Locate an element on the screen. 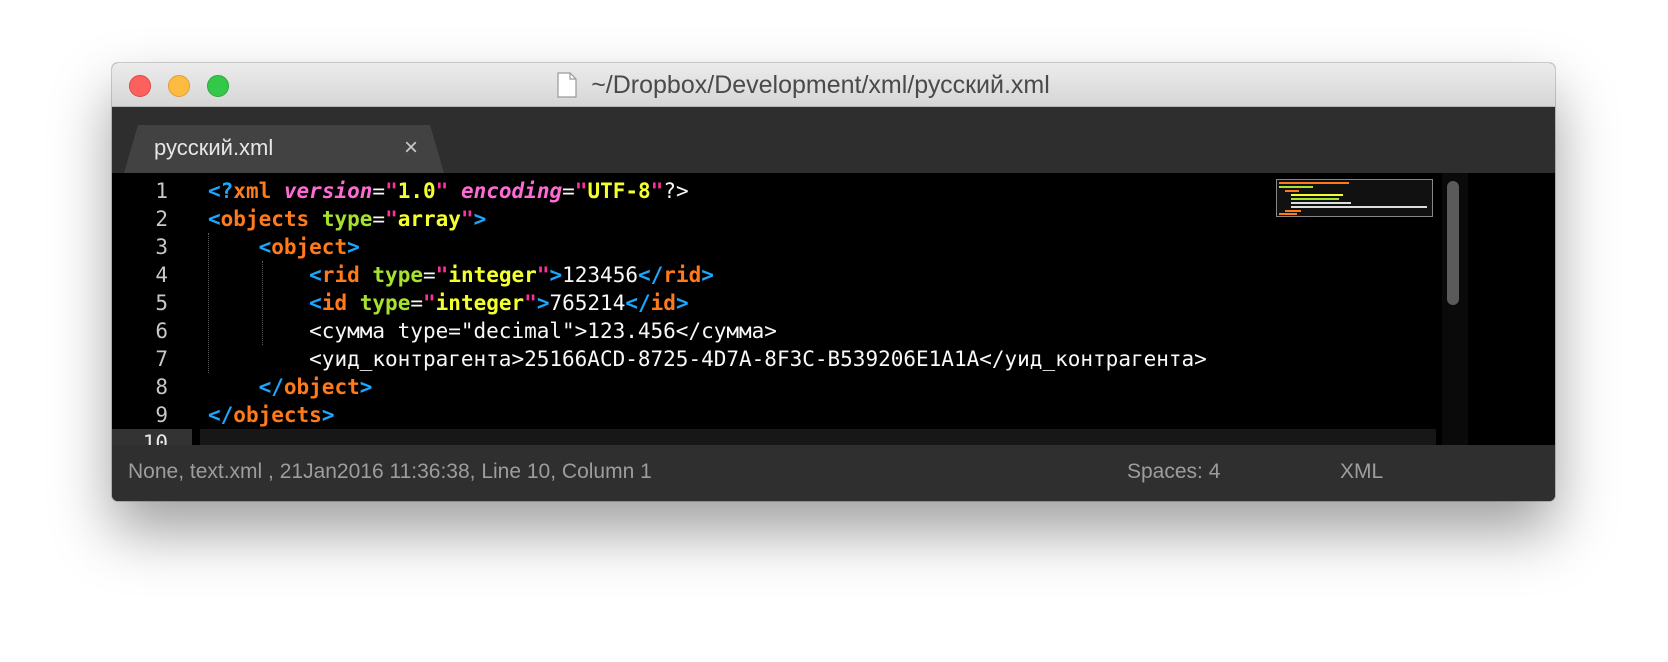 The width and height of the screenshot is (1668, 662). line-number: 4 is located at coordinates (161, 275).